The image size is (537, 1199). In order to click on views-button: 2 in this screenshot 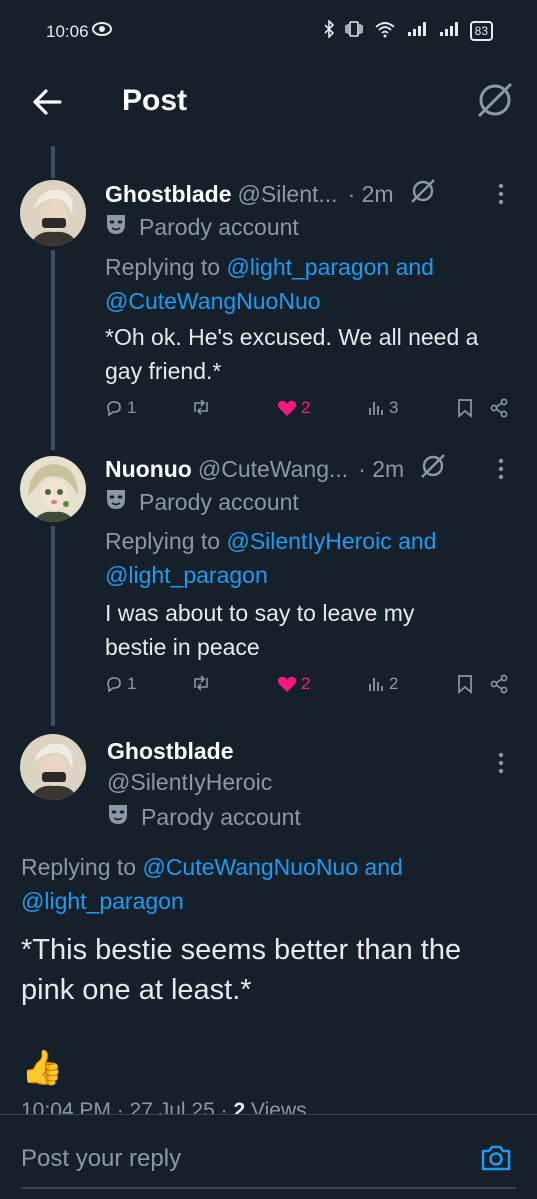, I will do `click(382, 684)`.